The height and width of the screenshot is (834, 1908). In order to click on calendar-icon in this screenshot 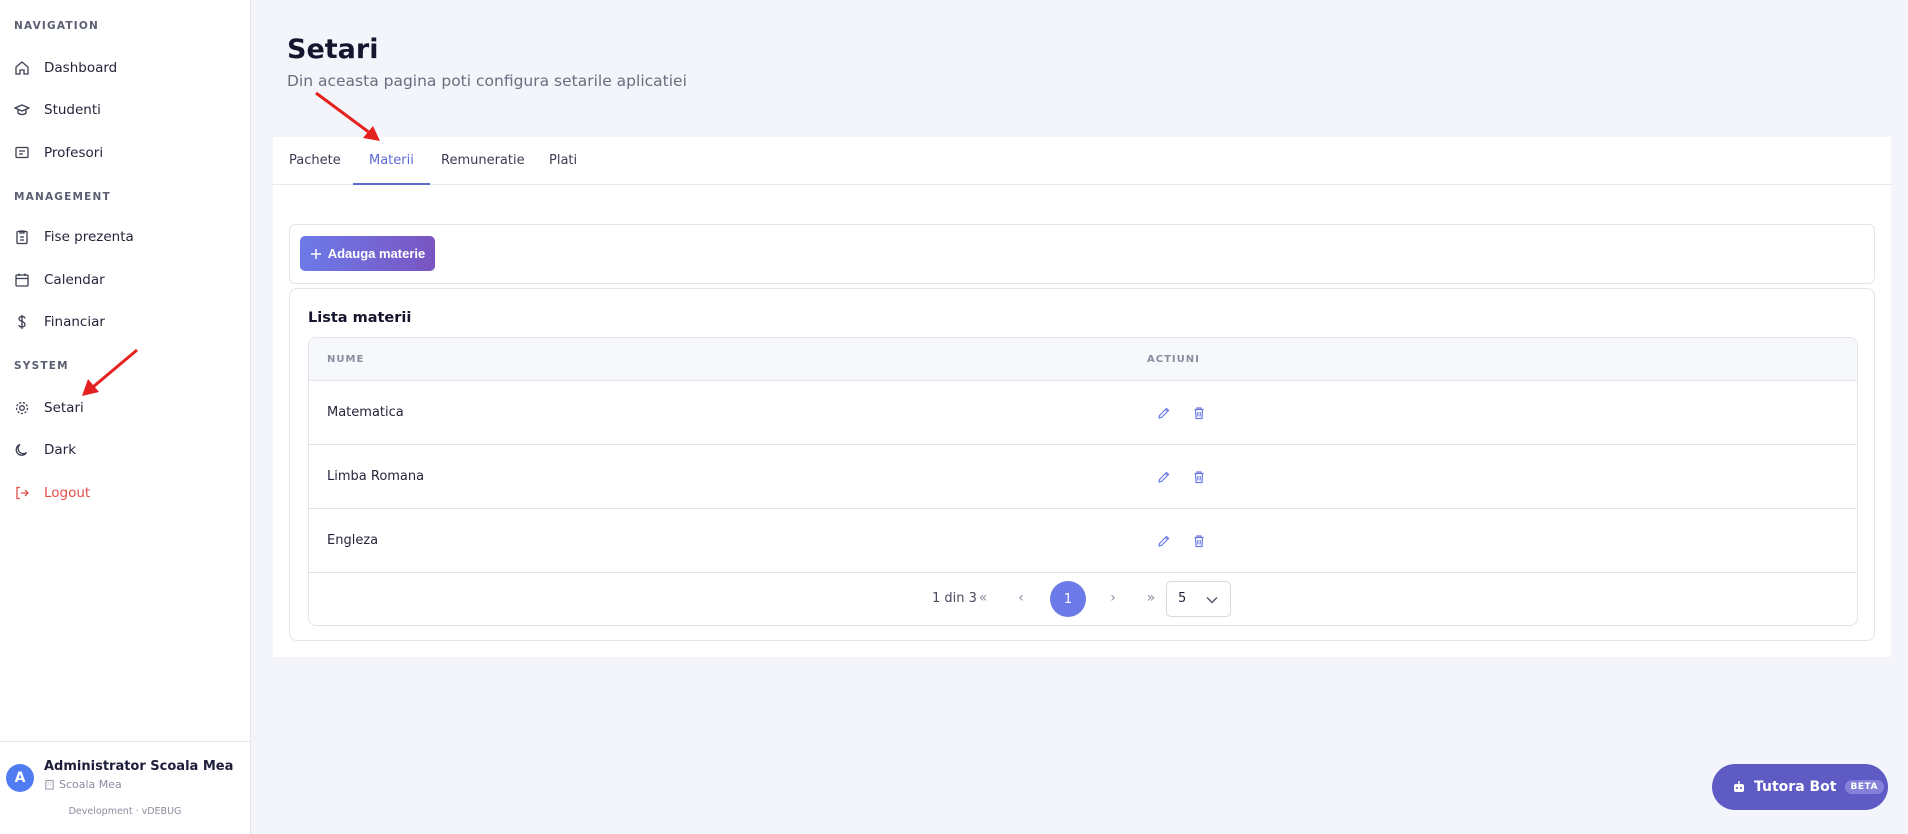, I will do `click(22, 280)`.